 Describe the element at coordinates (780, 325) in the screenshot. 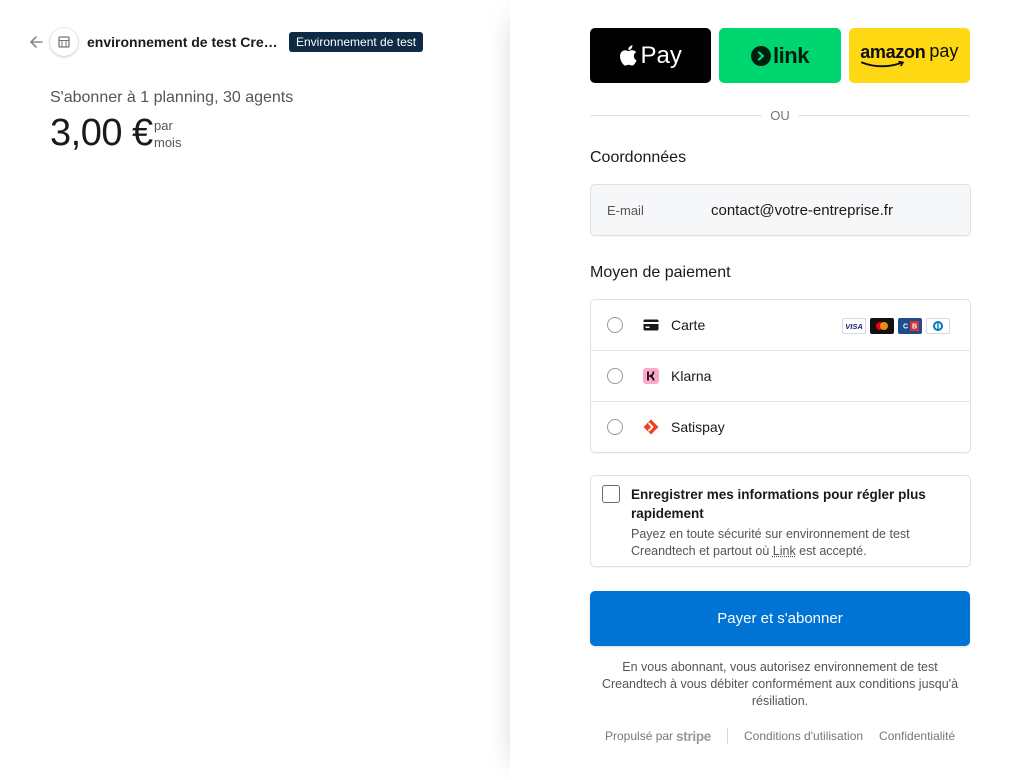

I see `payment-method-card: Carte VISA CB` at that location.